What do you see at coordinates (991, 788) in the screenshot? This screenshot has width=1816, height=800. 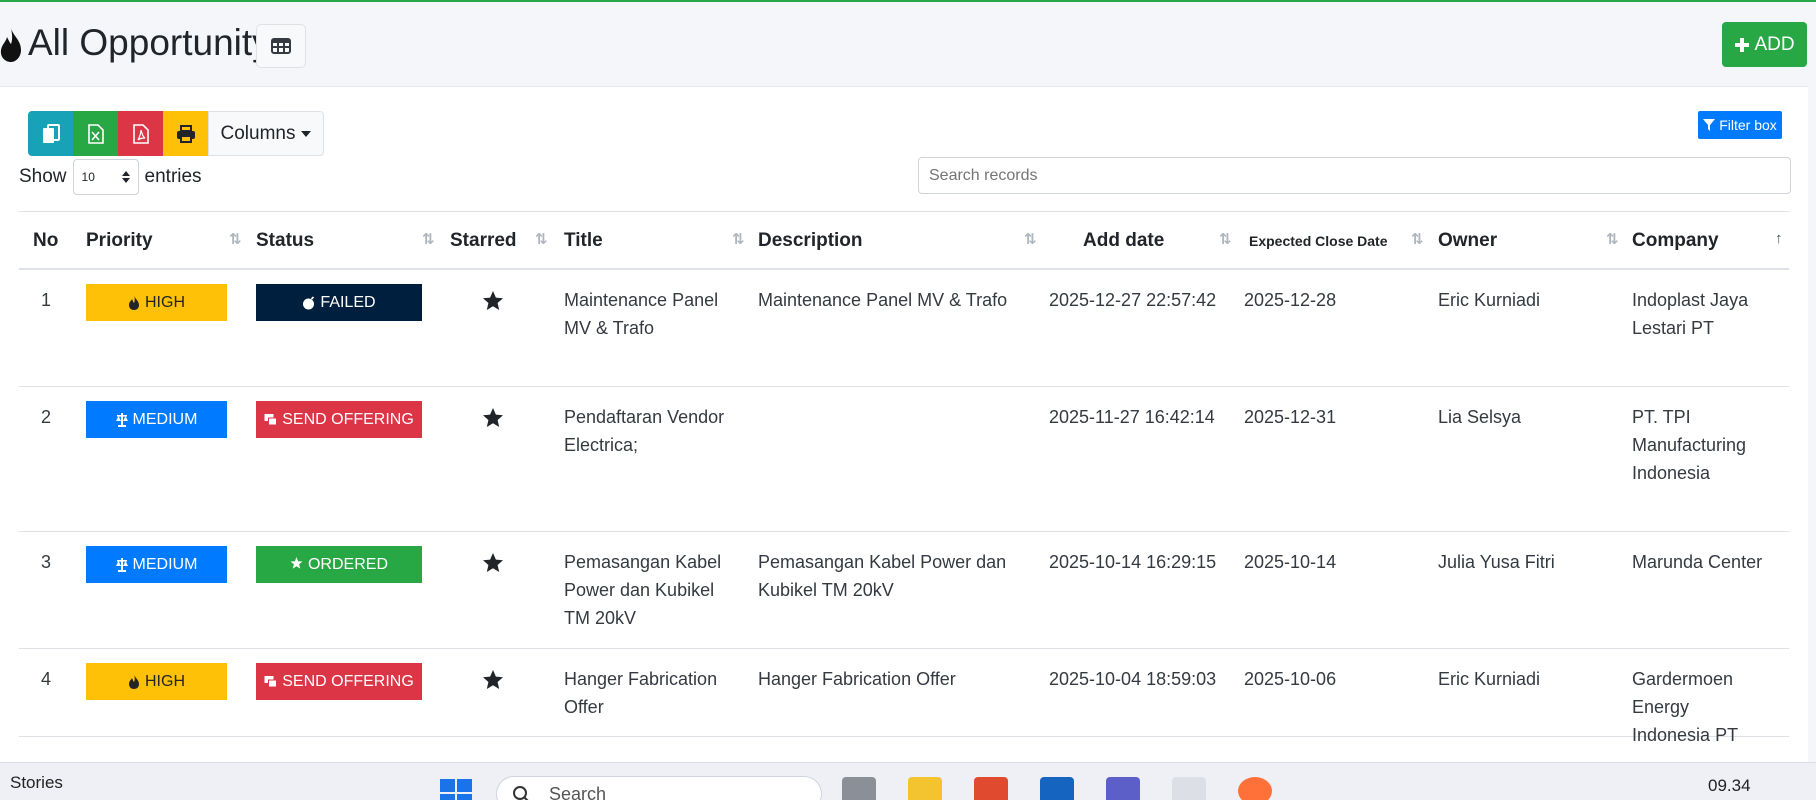 I see `app-icon` at bounding box center [991, 788].